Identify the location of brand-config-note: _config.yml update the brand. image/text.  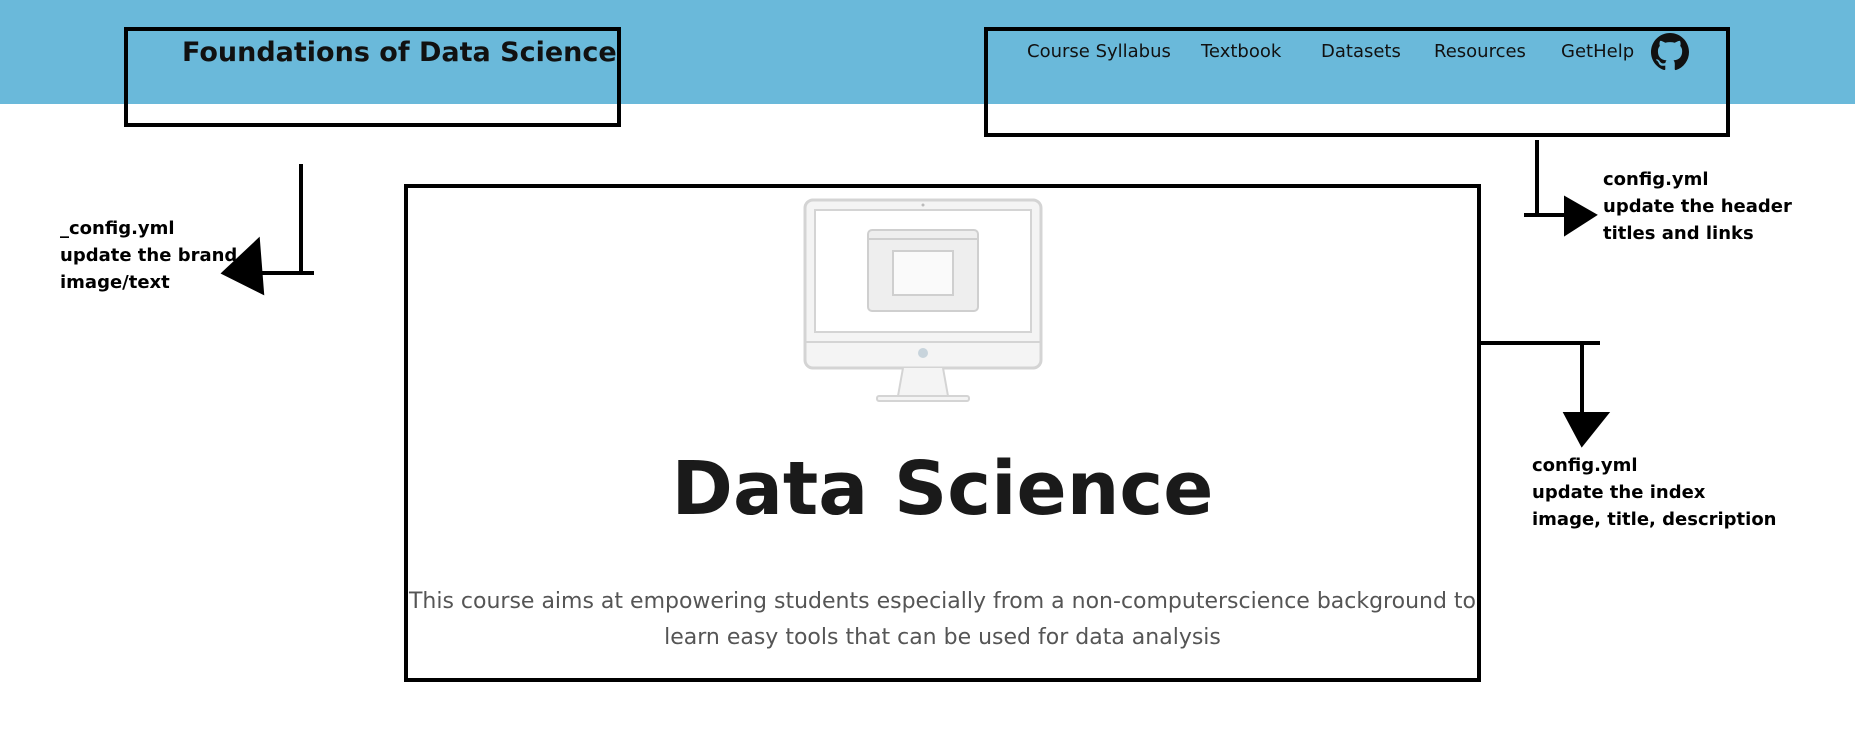
(152, 255).